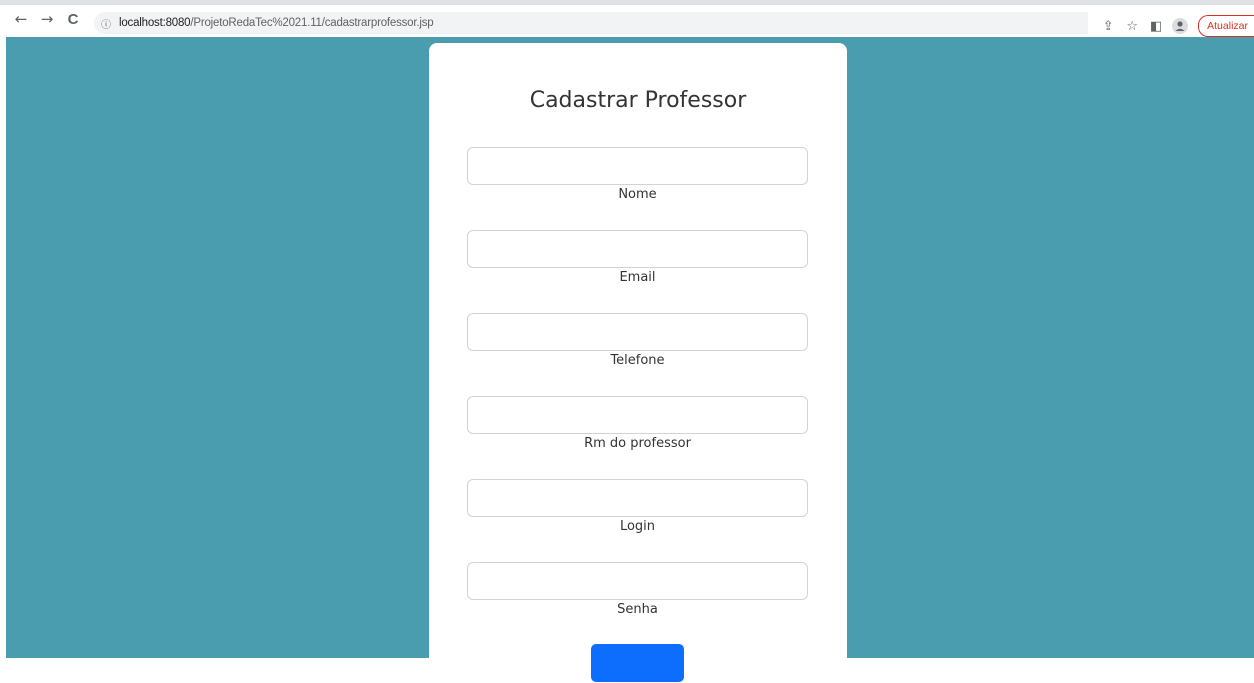 The image size is (1254, 683). What do you see at coordinates (637, 443) in the screenshot?
I see `rm-label: Rm do professor` at bounding box center [637, 443].